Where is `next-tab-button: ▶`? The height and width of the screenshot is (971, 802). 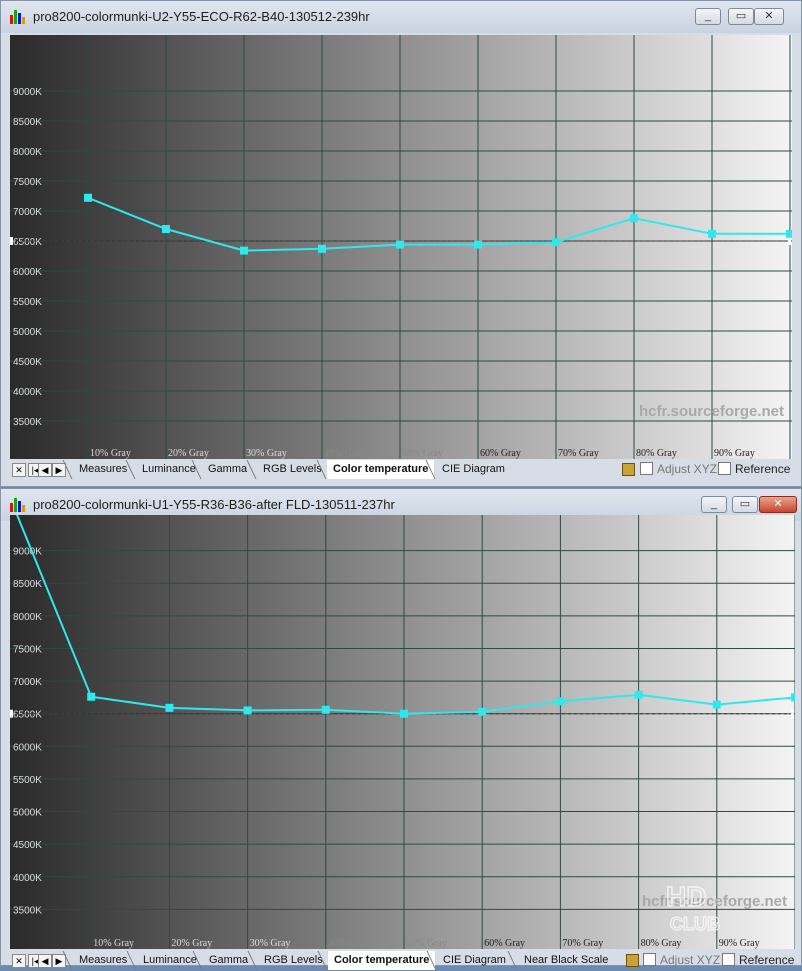 next-tab-button: ▶ is located at coordinates (59, 470).